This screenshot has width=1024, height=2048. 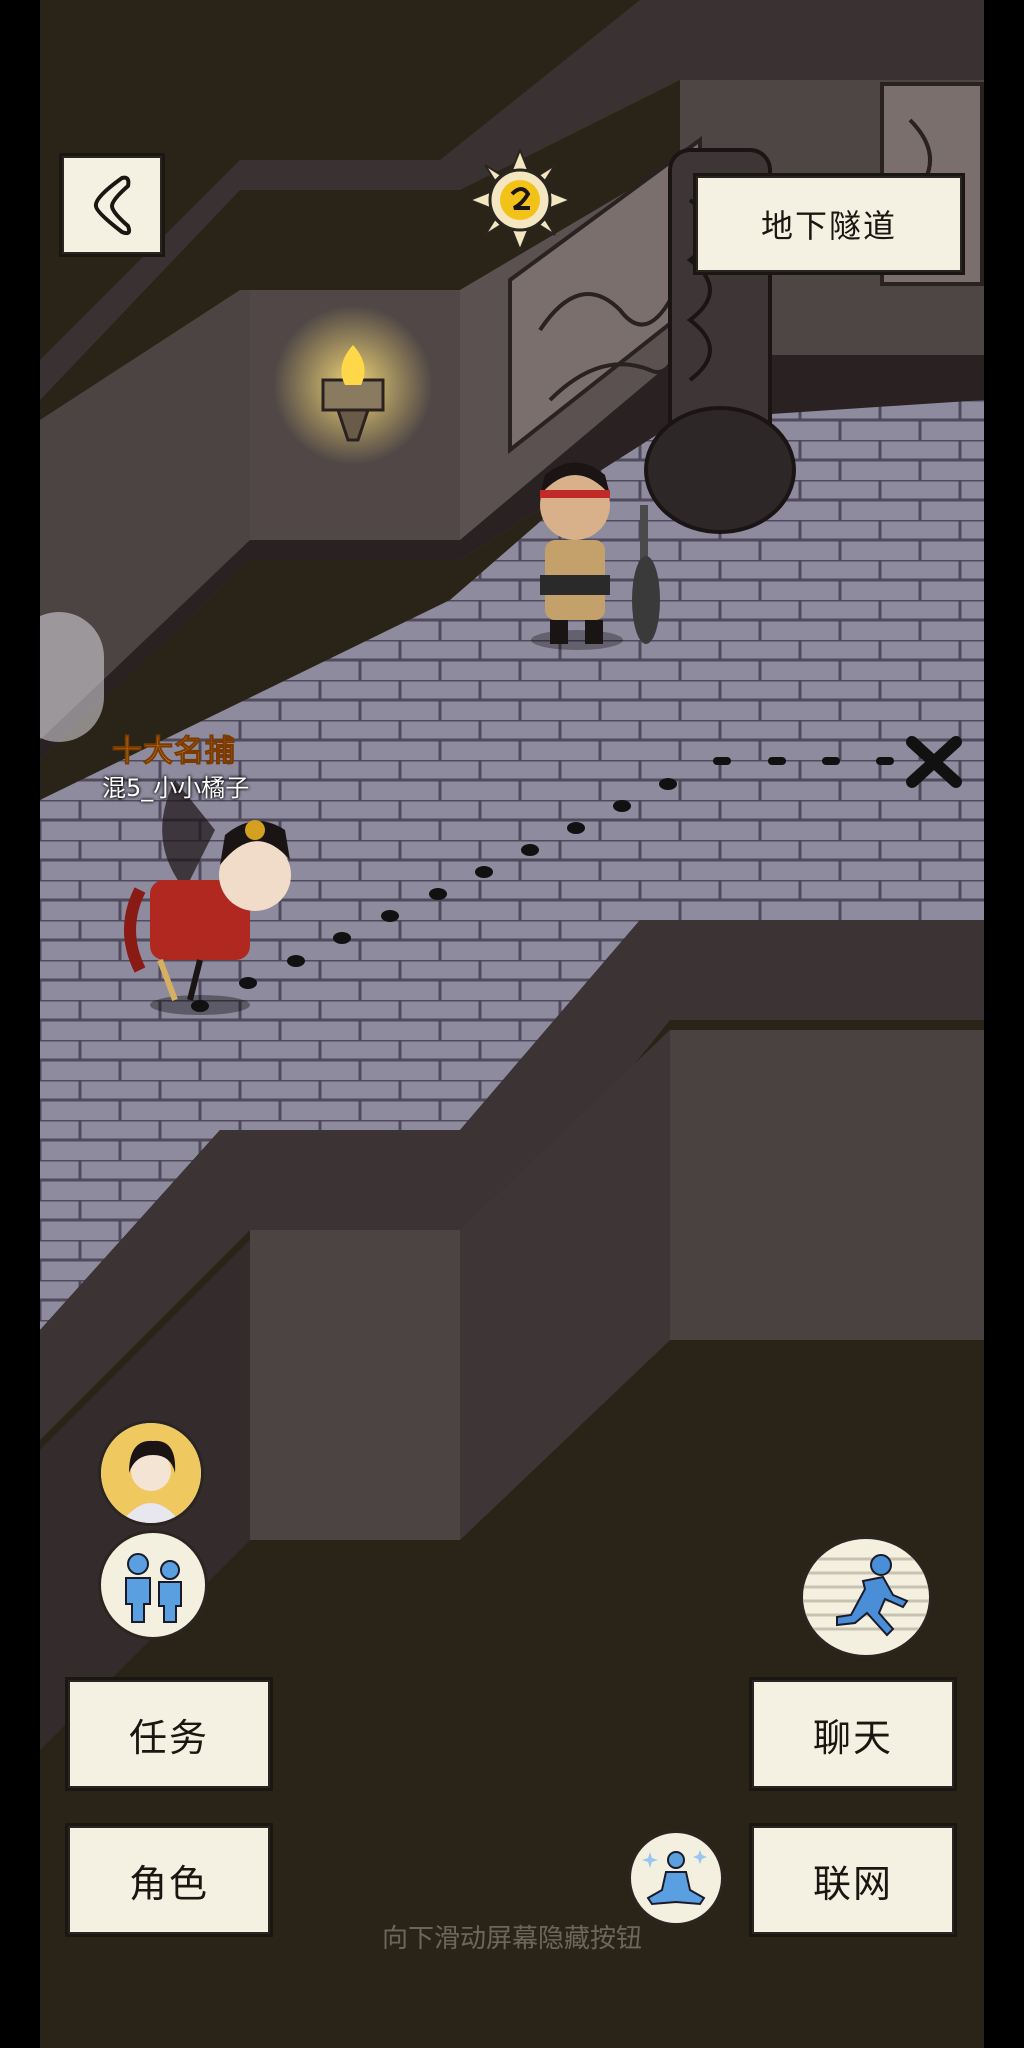 I want to click on back-arrow-icon, so click(x=112, y=205).